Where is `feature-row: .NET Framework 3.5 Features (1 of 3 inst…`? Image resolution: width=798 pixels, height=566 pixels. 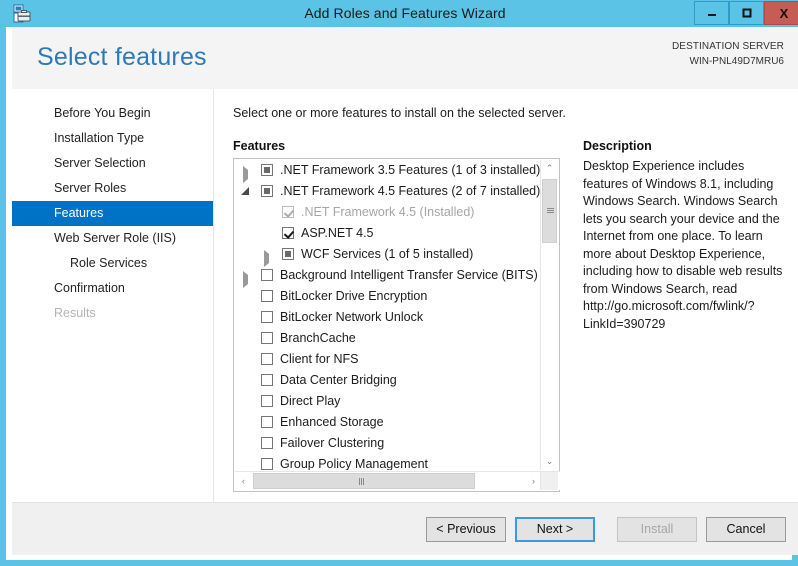 feature-row: .NET Framework 3.5 Features (1 of 3 inst… is located at coordinates (388, 171).